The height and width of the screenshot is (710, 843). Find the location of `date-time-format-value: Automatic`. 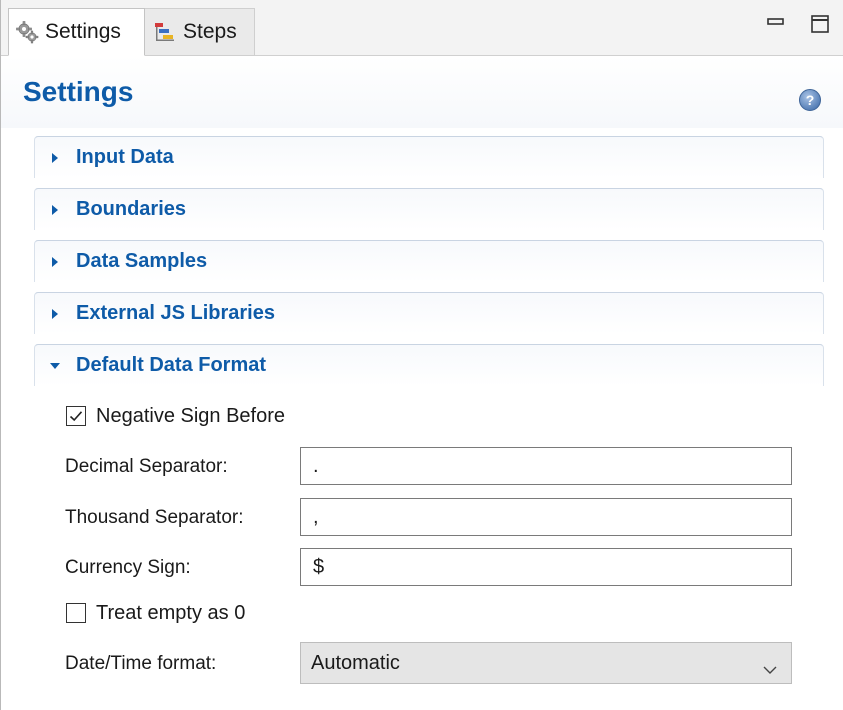

date-time-format-value: Automatic is located at coordinates (355, 663).